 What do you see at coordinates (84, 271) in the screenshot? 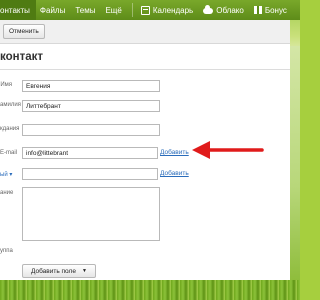
I see `chevron-down-icon: ▼` at bounding box center [84, 271].